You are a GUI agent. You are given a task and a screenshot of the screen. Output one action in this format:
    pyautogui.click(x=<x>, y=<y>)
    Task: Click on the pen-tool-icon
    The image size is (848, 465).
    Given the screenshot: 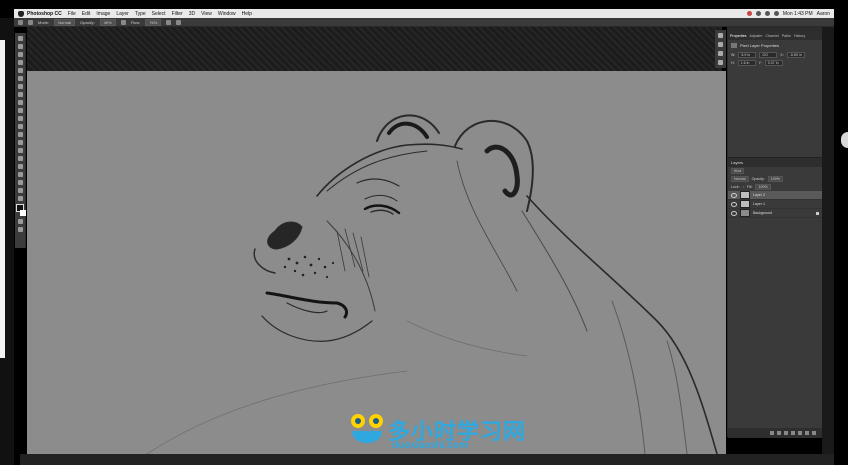 What is the action you would take?
    pyautogui.click(x=20, y=150)
    